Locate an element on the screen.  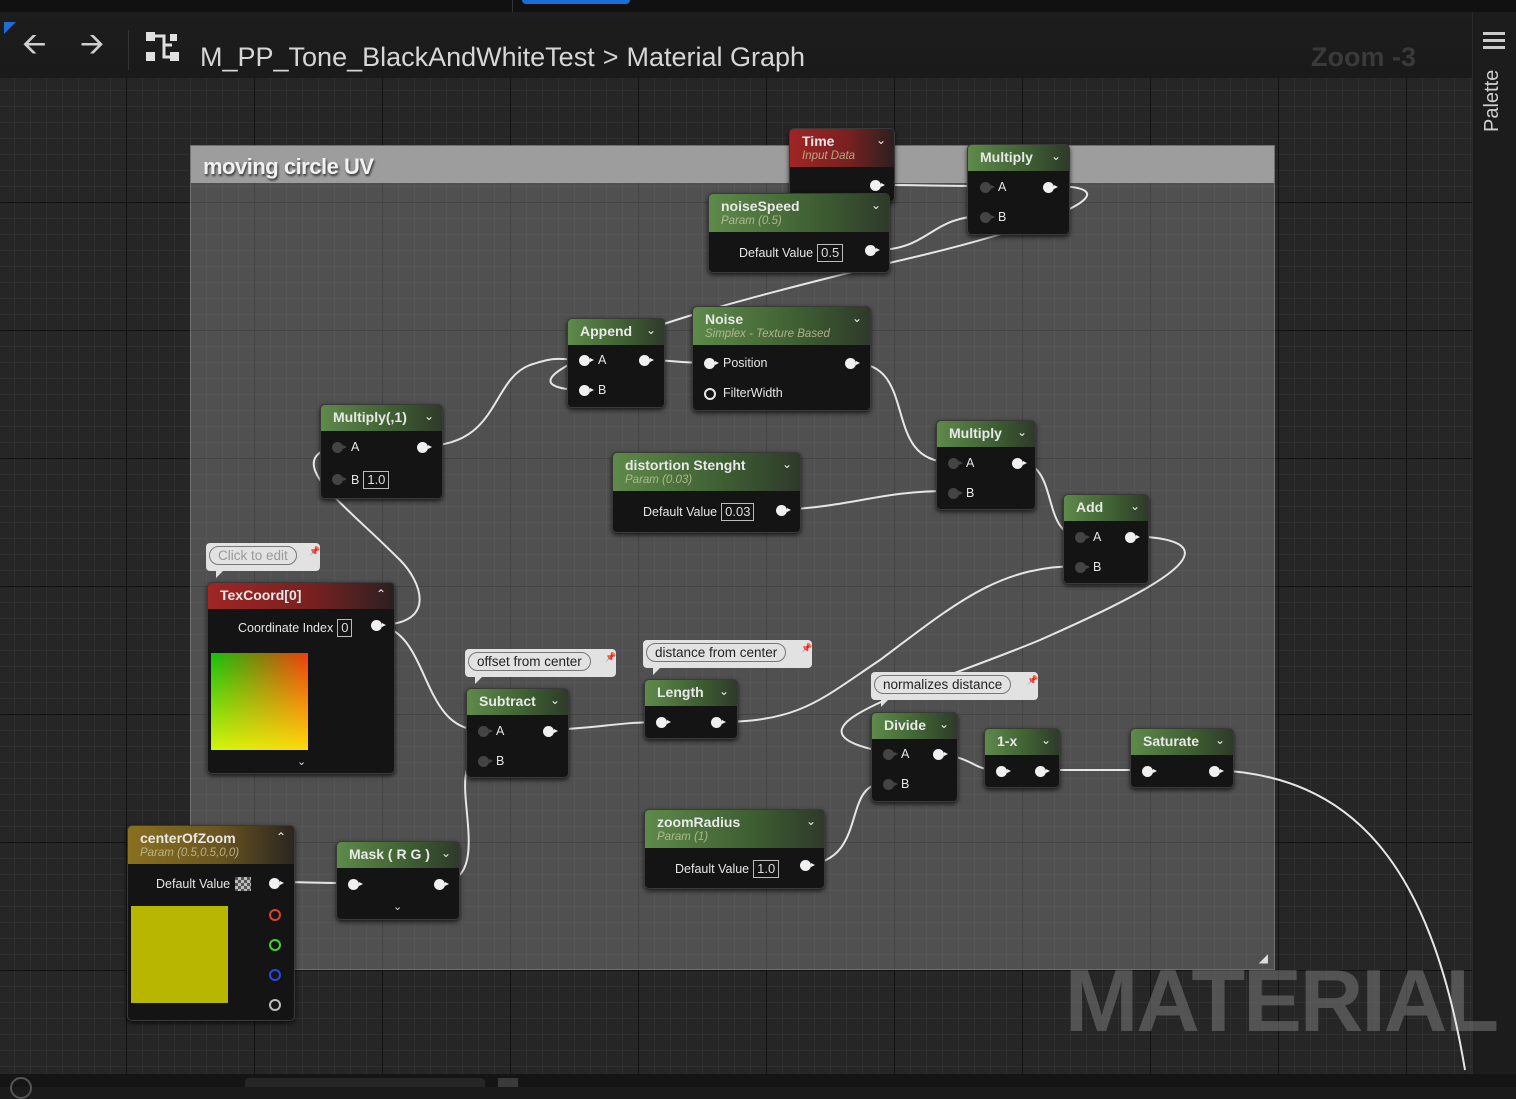
node-header: Append ⌄ is located at coordinates (616, 332).